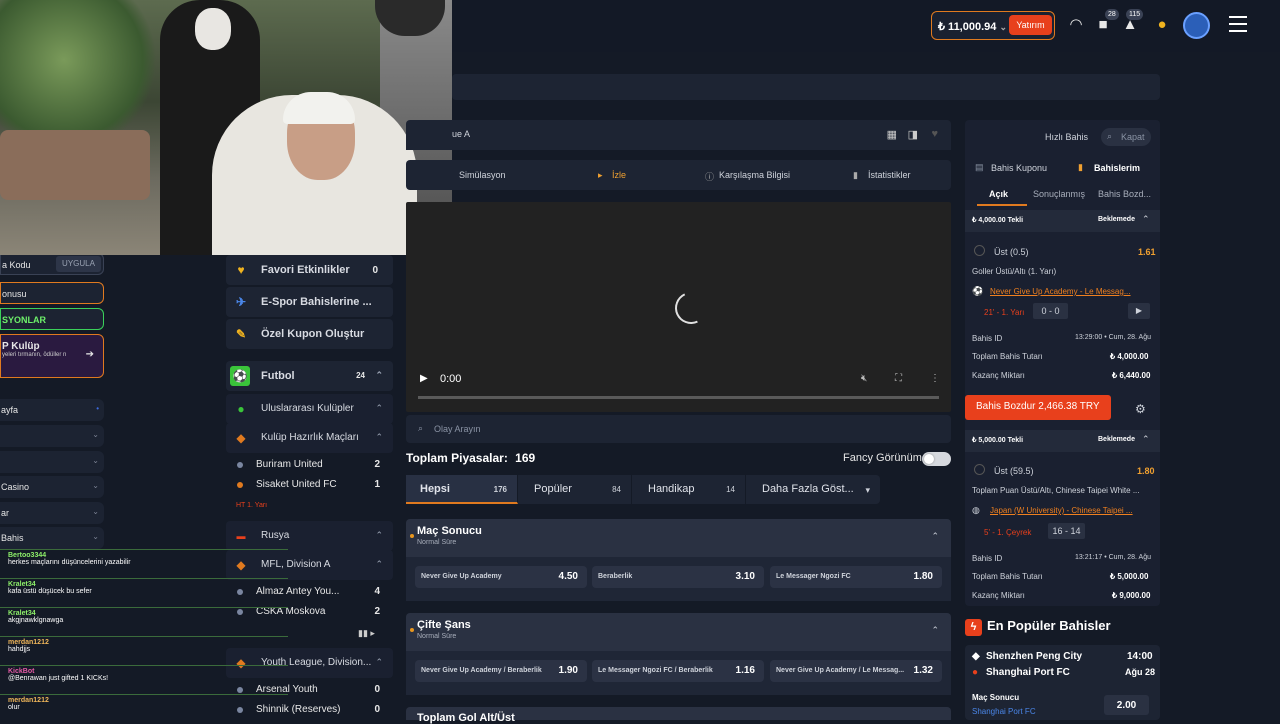  What do you see at coordinates (889, 175) in the screenshot?
I see `tab-statistics: İstatistikler` at bounding box center [889, 175].